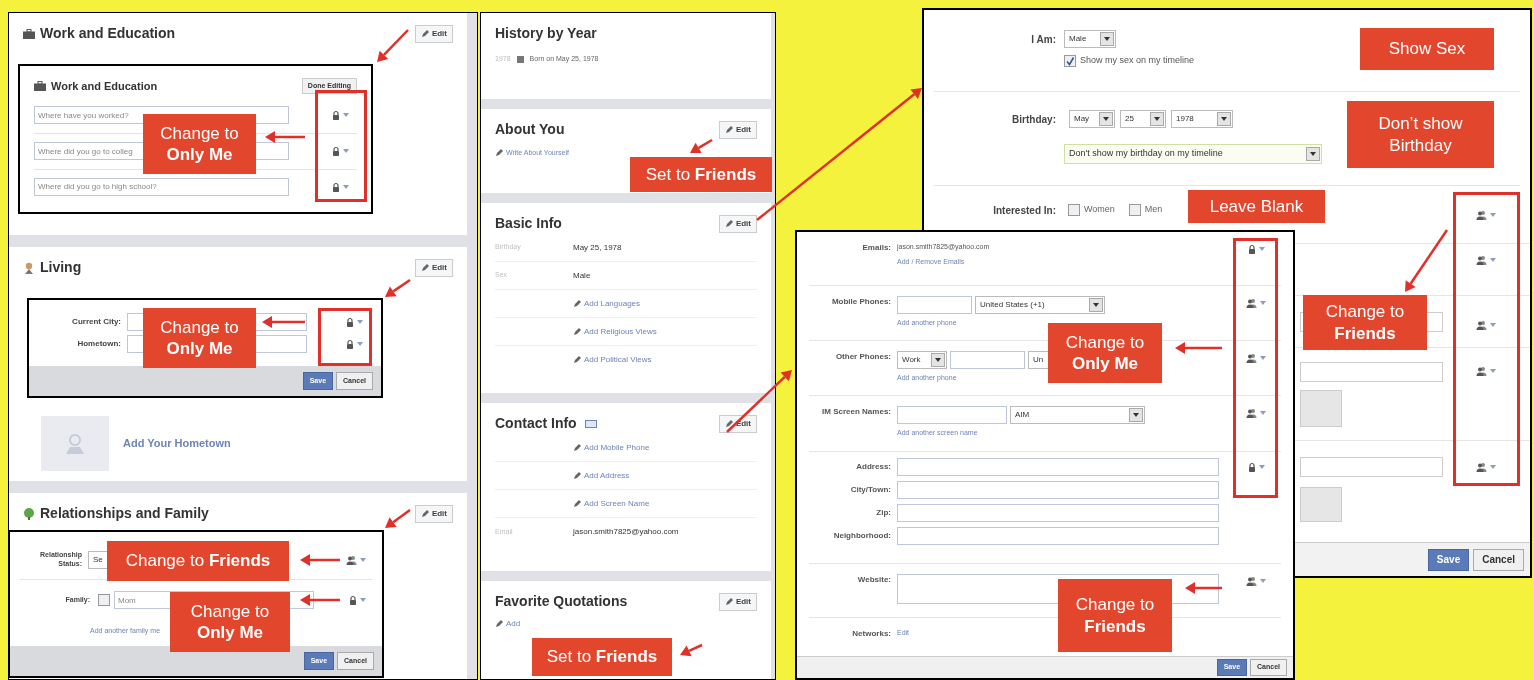  Describe the element at coordinates (602, 657) in the screenshot. I see `callout-tooltip: Set to Friends` at that location.